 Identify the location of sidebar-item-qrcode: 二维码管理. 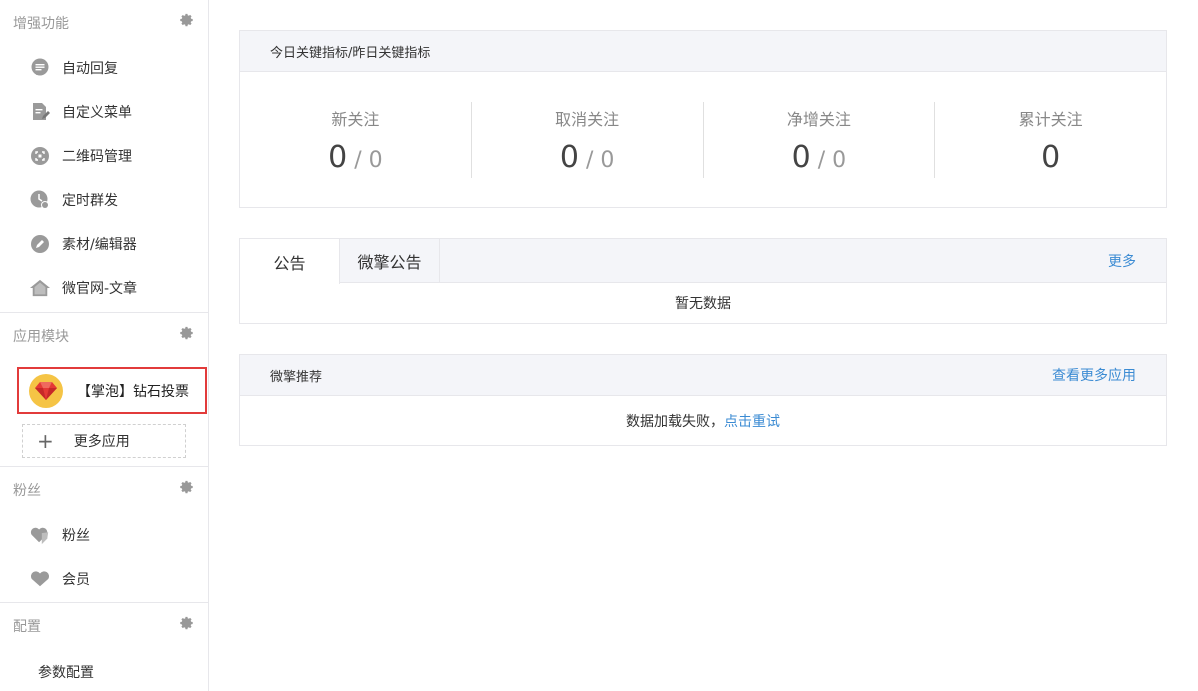
(104, 156).